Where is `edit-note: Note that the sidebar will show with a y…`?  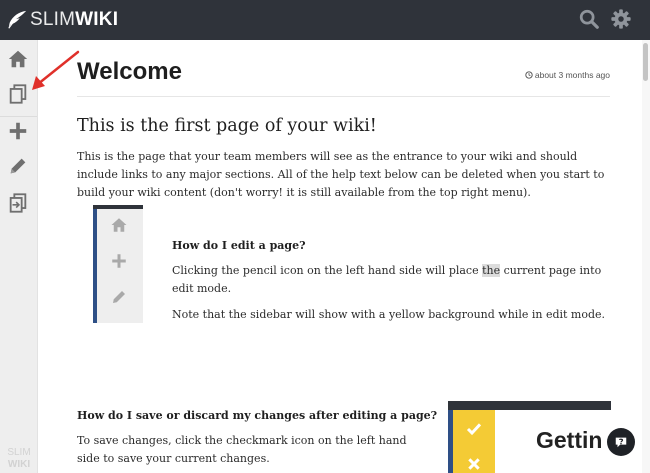
edit-note: Note that the sidebar will show with a y… is located at coordinates (389, 314).